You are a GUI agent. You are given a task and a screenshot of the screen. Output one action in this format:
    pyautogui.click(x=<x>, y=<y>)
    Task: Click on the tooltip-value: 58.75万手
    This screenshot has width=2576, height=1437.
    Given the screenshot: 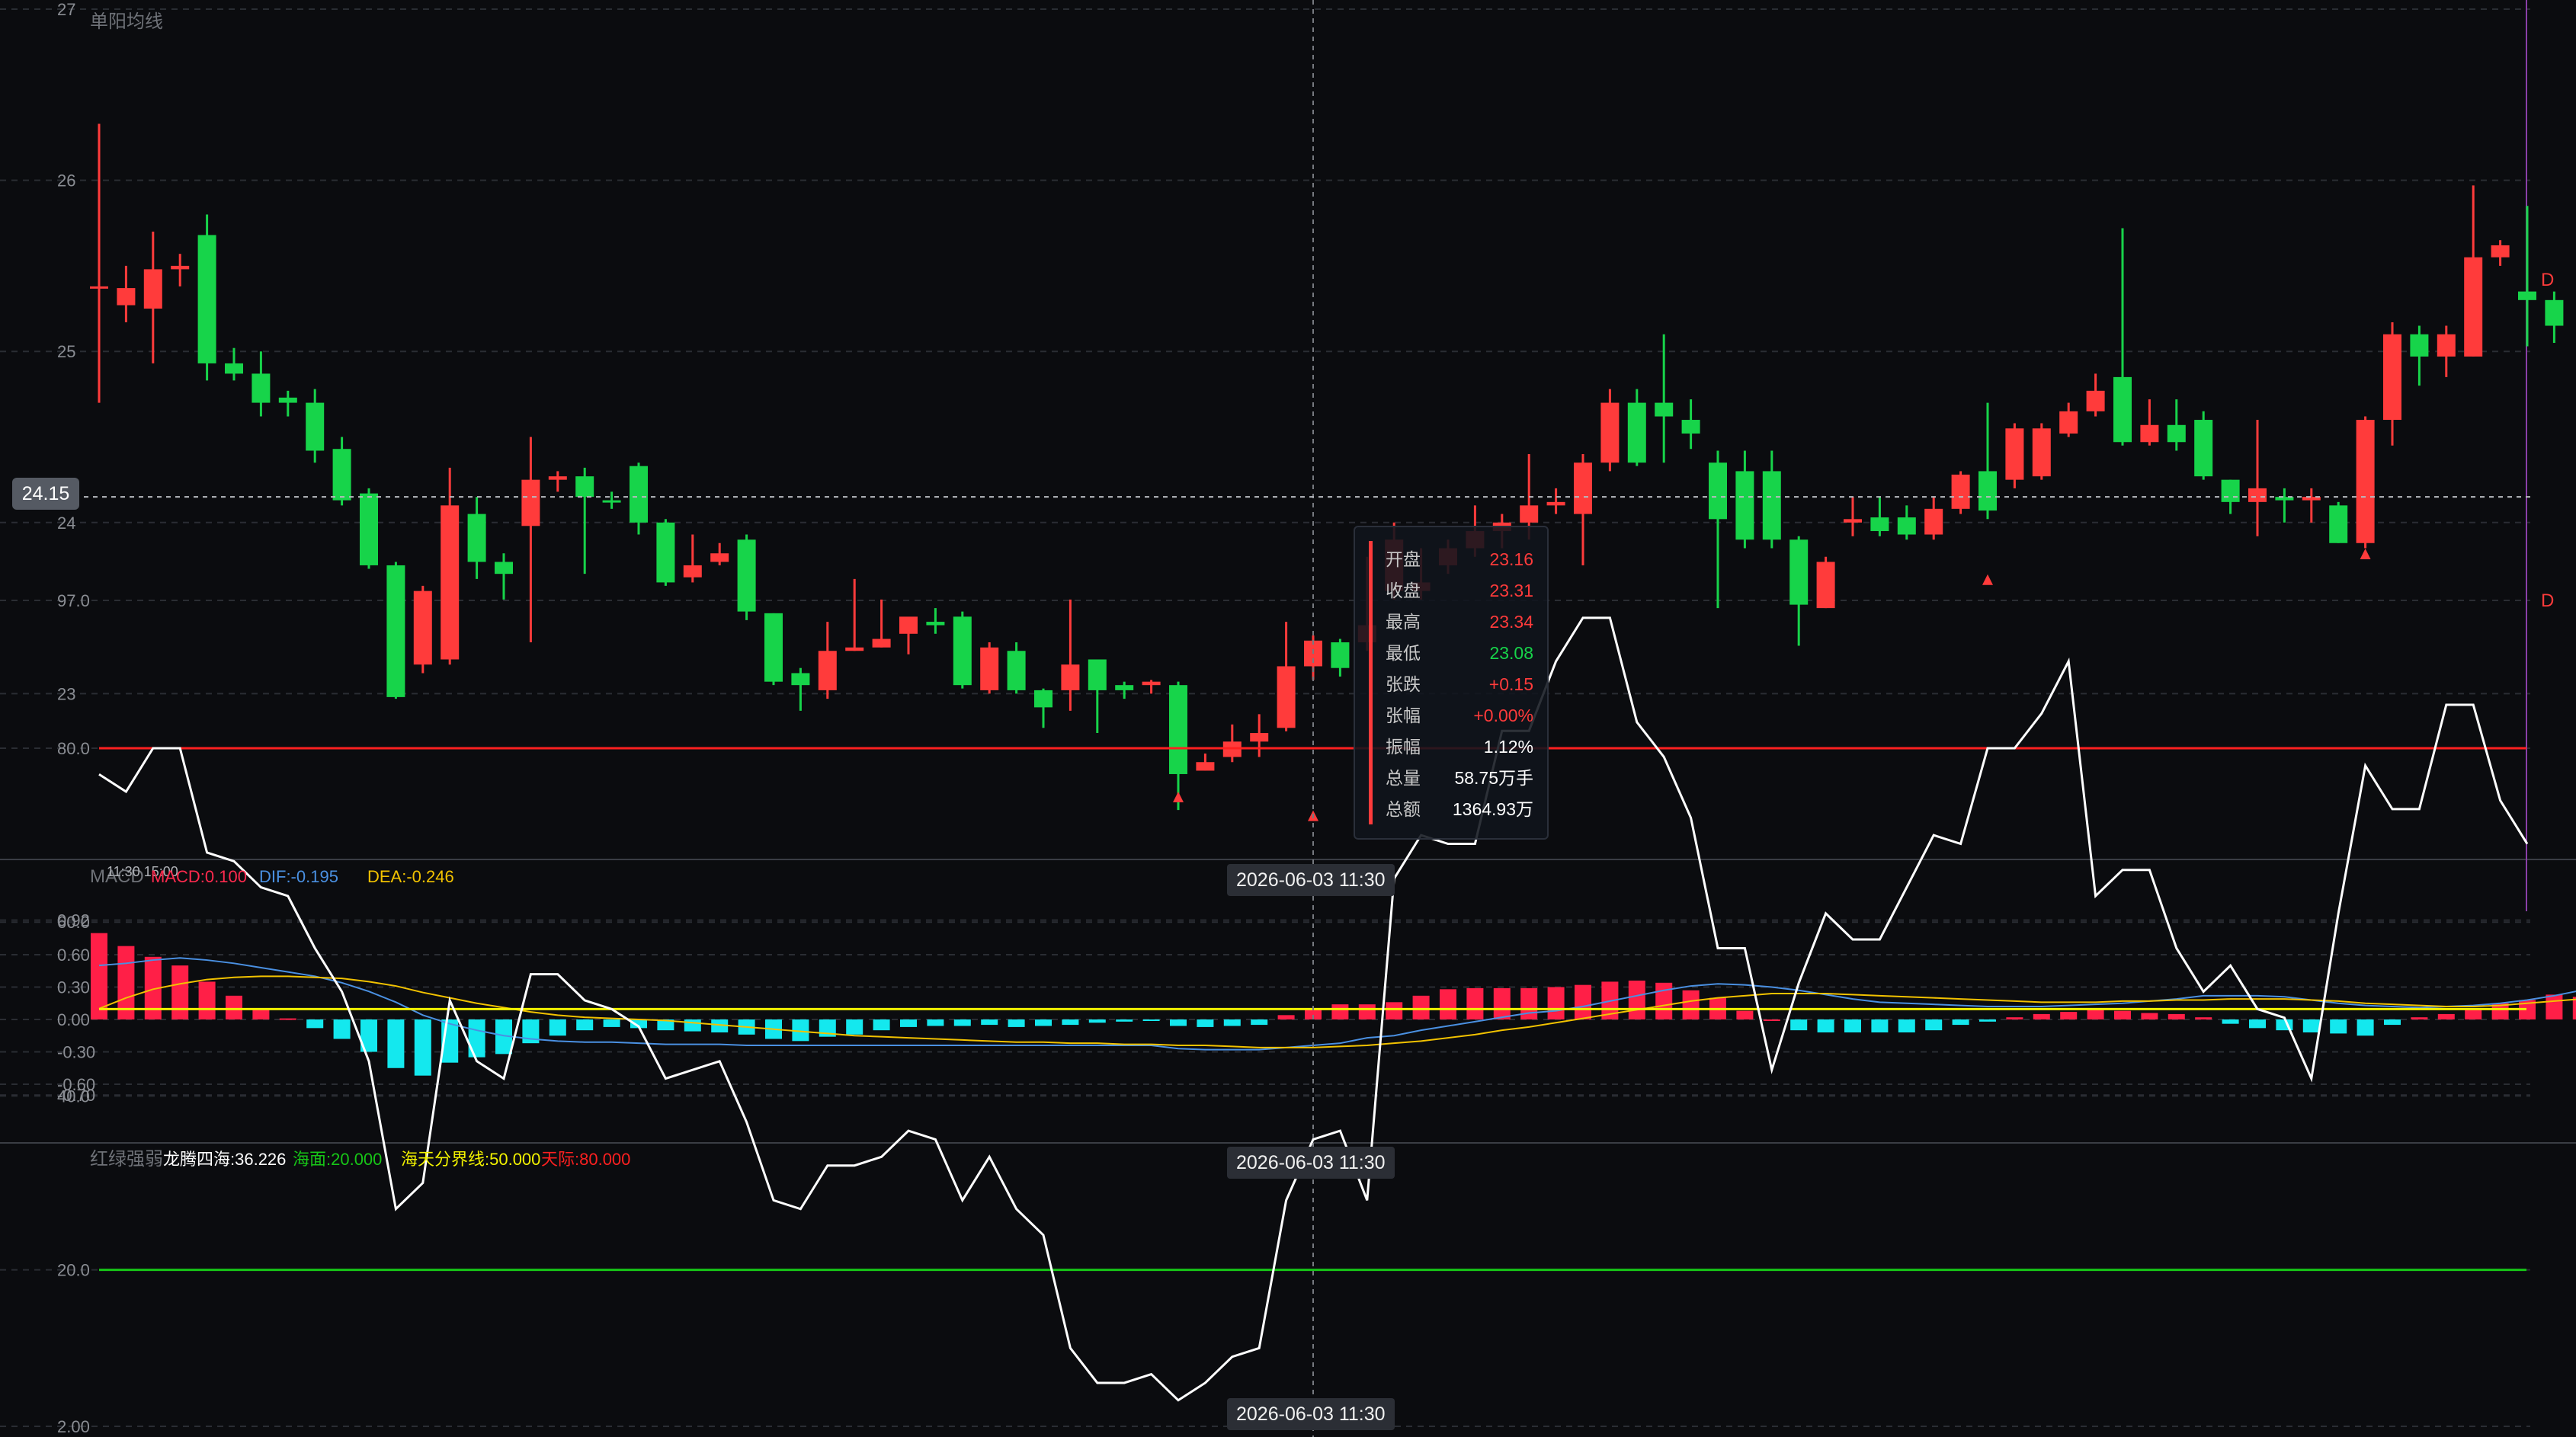 What is the action you would take?
    pyautogui.click(x=1493, y=778)
    